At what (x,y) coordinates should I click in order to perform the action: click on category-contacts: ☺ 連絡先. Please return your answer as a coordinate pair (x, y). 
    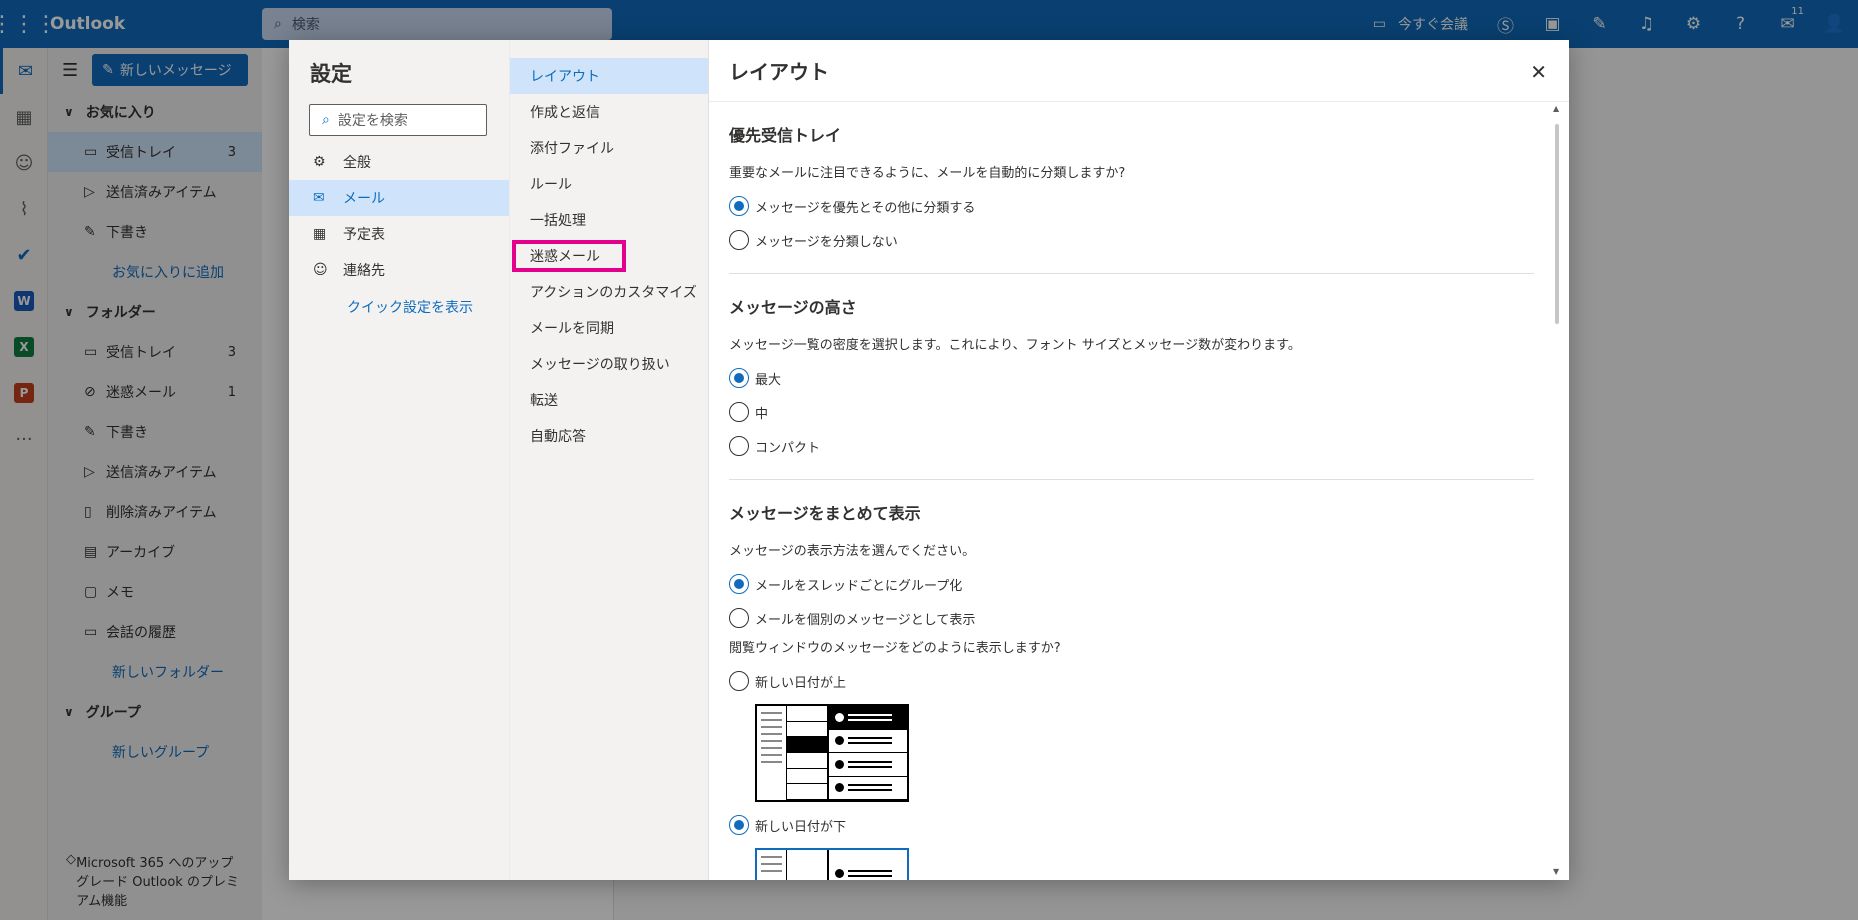
    Looking at the image, I should click on (399, 270).